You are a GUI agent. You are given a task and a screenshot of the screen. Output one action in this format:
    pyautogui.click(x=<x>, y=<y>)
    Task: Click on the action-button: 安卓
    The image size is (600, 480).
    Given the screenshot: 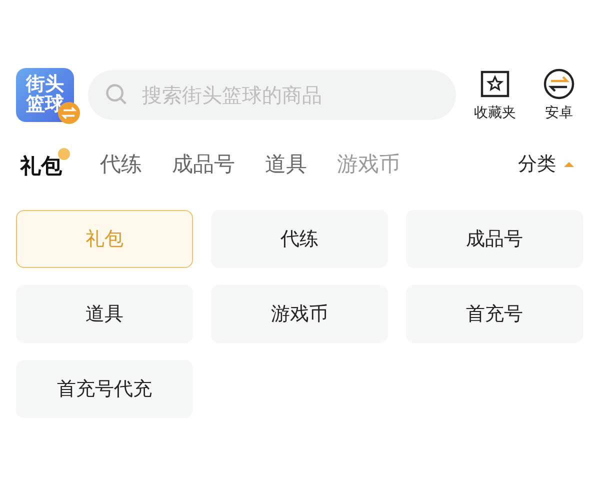 What is the action you would take?
    pyautogui.click(x=559, y=95)
    